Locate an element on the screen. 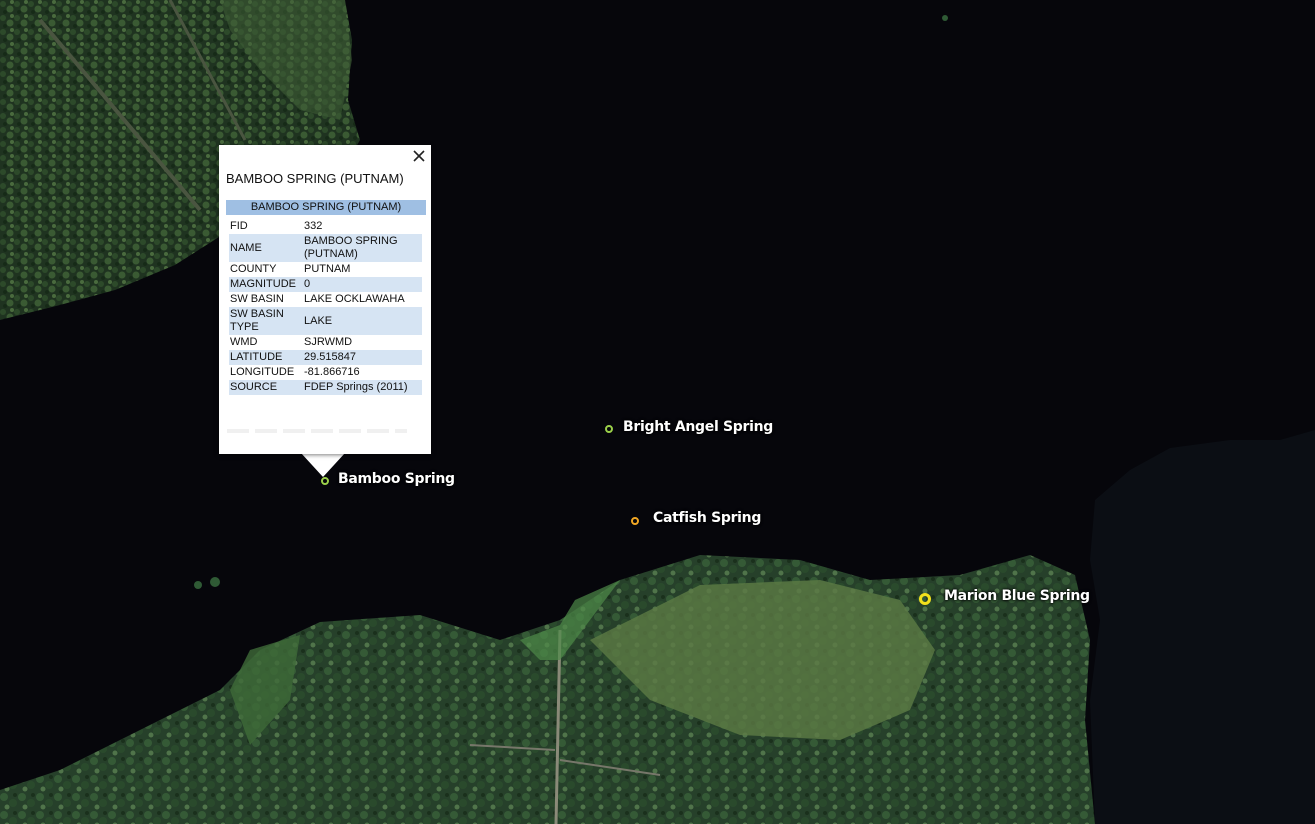 The height and width of the screenshot is (824, 1315). marion-blue-spring-label: Marion Blue Spring is located at coordinates (1017, 596).